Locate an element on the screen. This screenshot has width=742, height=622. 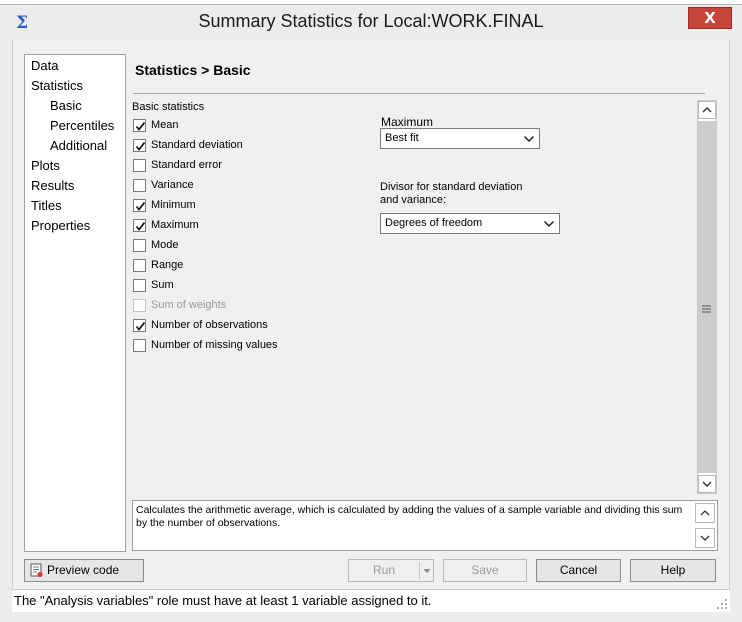
run-button: Run is located at coordinates (391, 570).